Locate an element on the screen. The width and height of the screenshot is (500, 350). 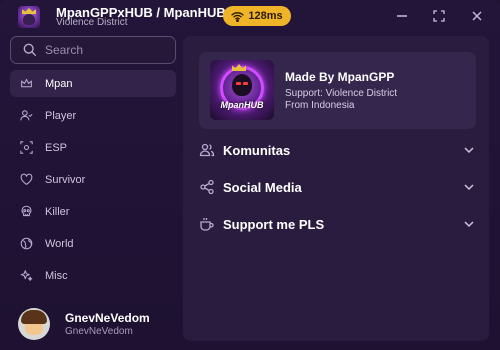
minimize-button is located at coordinates (402, 16).